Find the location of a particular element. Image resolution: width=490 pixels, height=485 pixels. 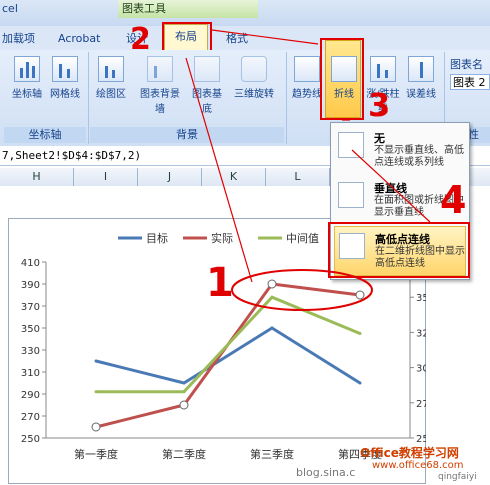

watermark-site-name: Office教程学习网 is located at coordinates (409, 453).